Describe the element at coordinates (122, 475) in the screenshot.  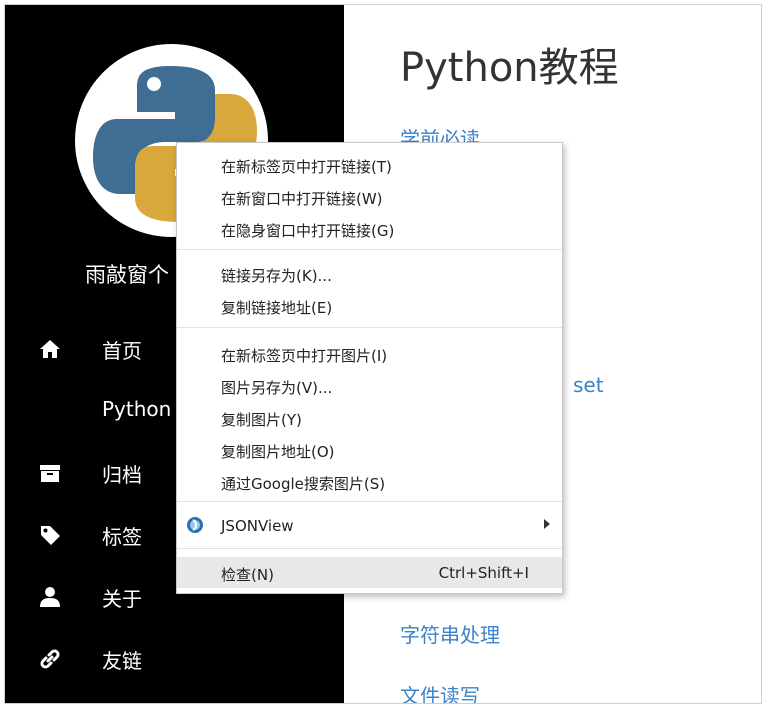
I see `nav-item-label: 归档` at that location.